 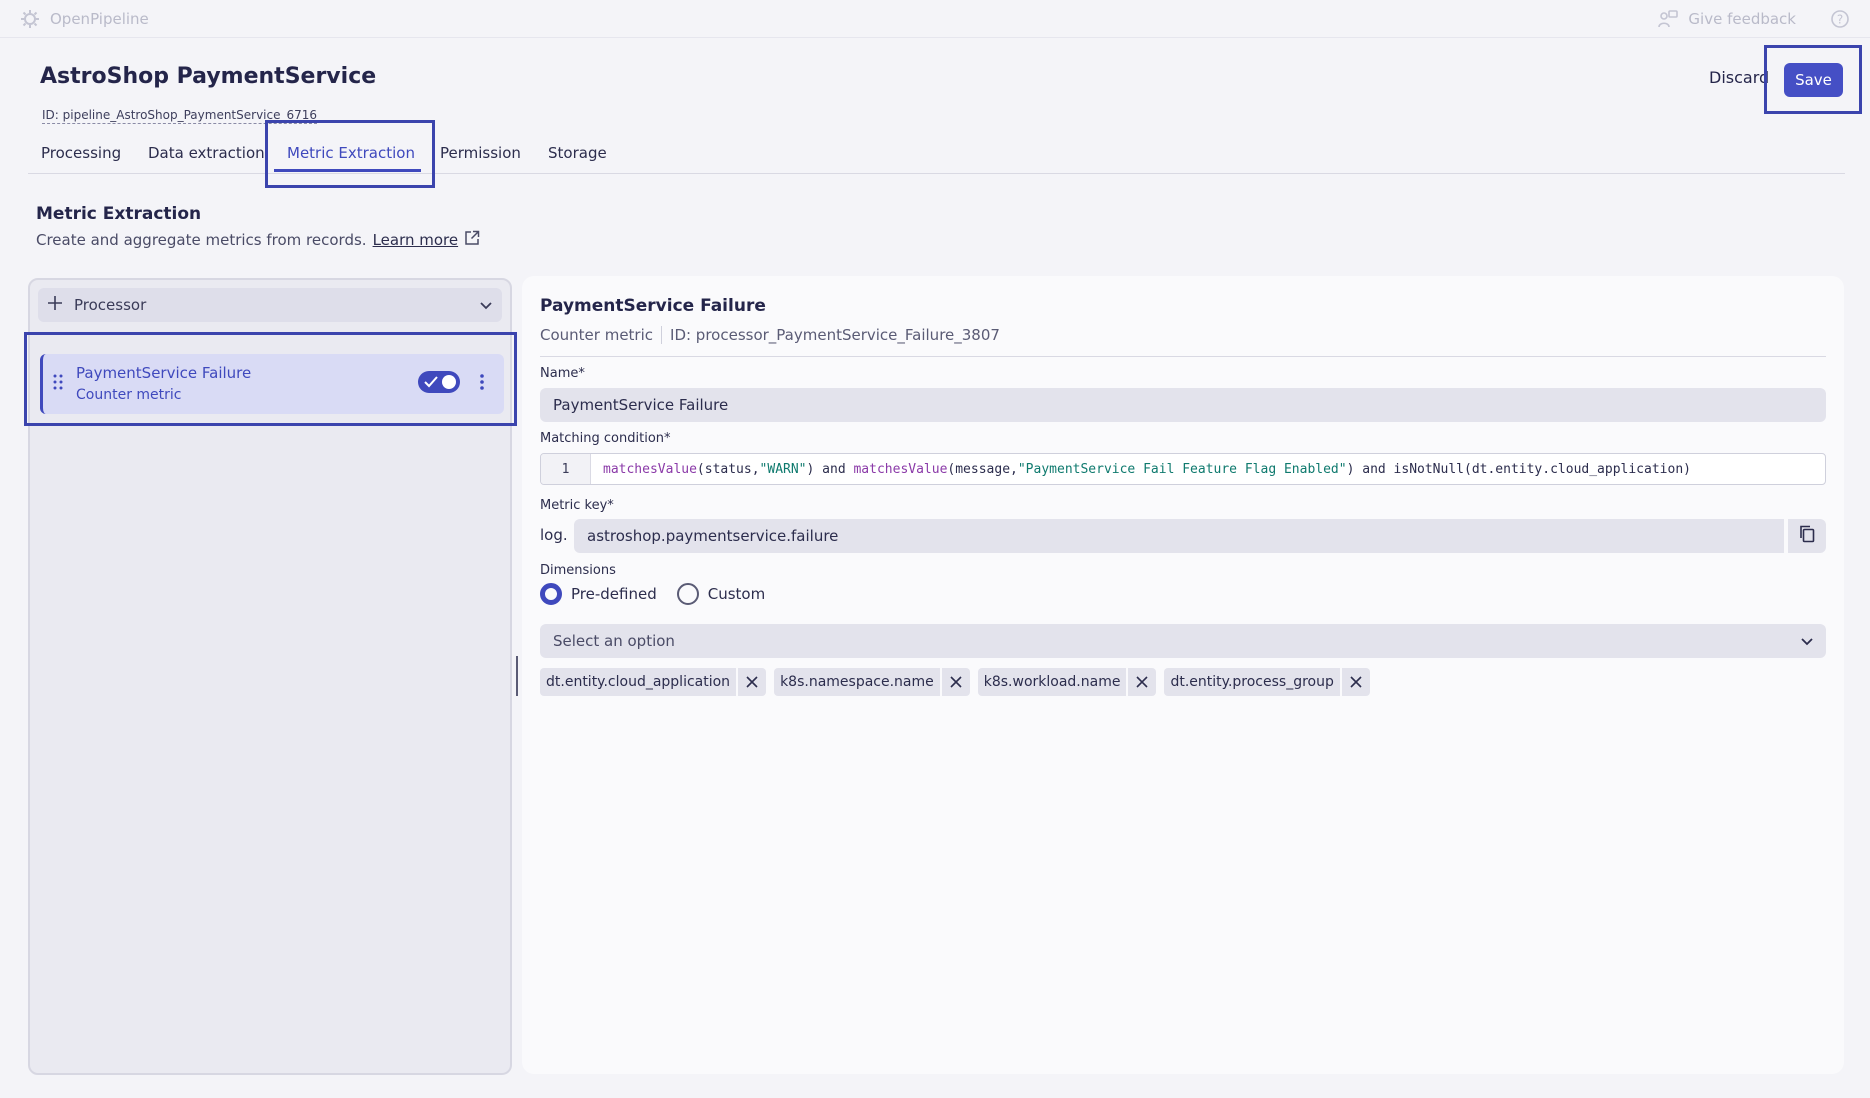 I want to click on save-button: Save, so click(x=1813, y=80).